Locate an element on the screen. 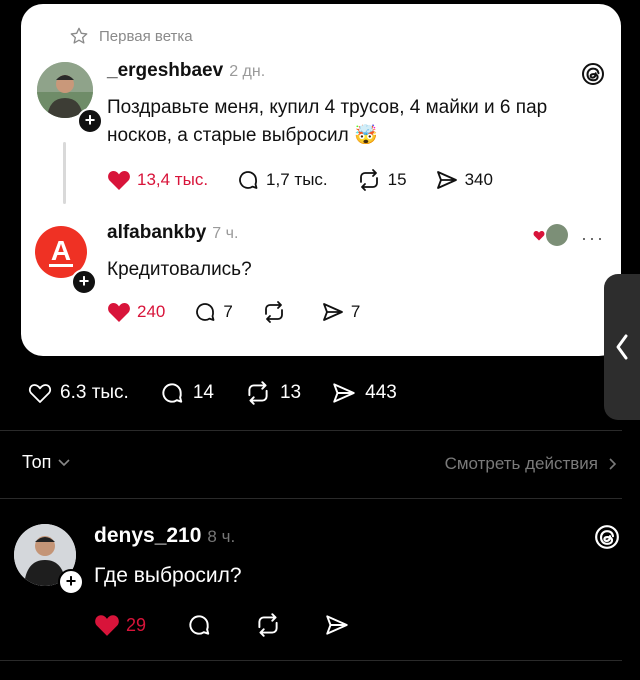 Image resolution: width=640 pixels, height=680 pixels. like-count: 13,4 тыс. is located at coordinates (173, 179).